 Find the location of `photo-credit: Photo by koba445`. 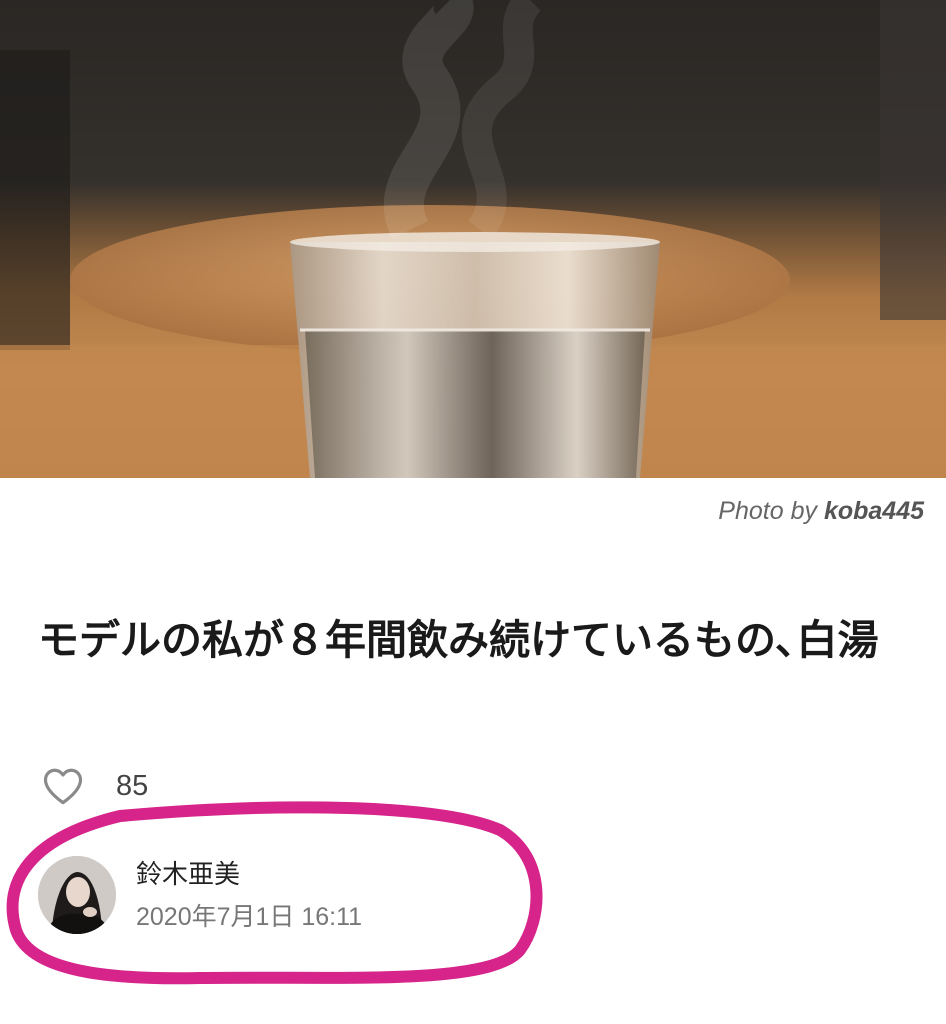

photo-credit: Photo by koba445 is located at coordinates (821, 511).